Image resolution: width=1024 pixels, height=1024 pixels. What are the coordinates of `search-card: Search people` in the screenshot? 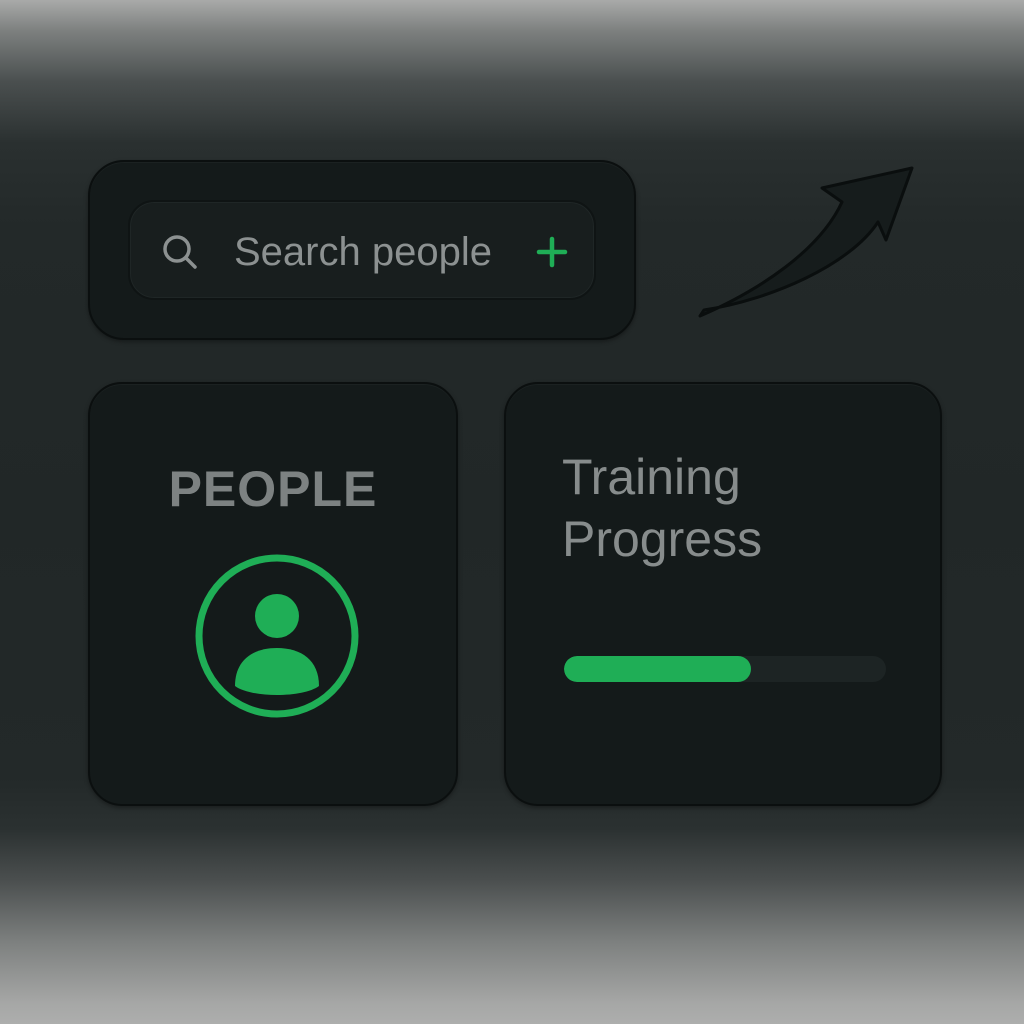 It's located at (362, 250).